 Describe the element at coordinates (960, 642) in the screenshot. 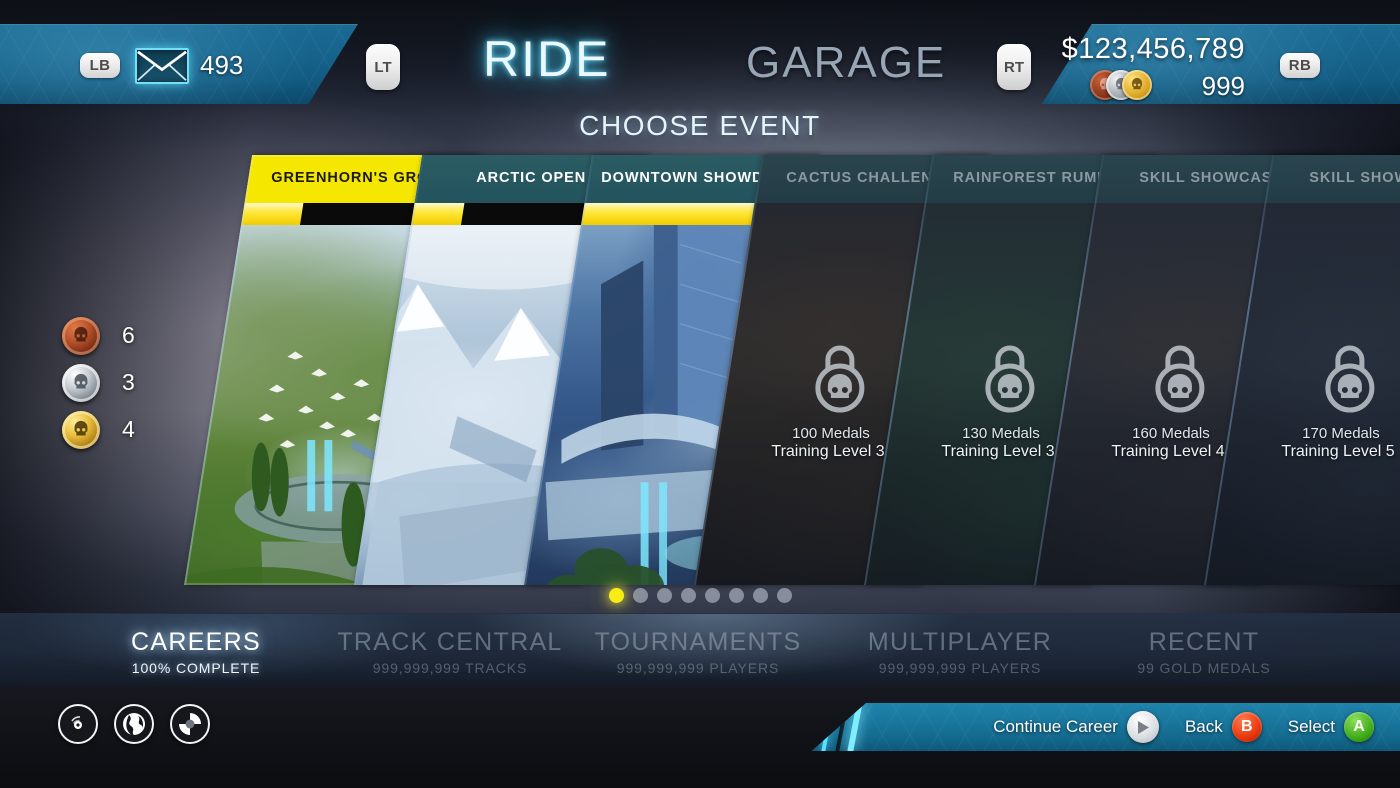

I see `nav-label: MULTIPLAYER` at that location.